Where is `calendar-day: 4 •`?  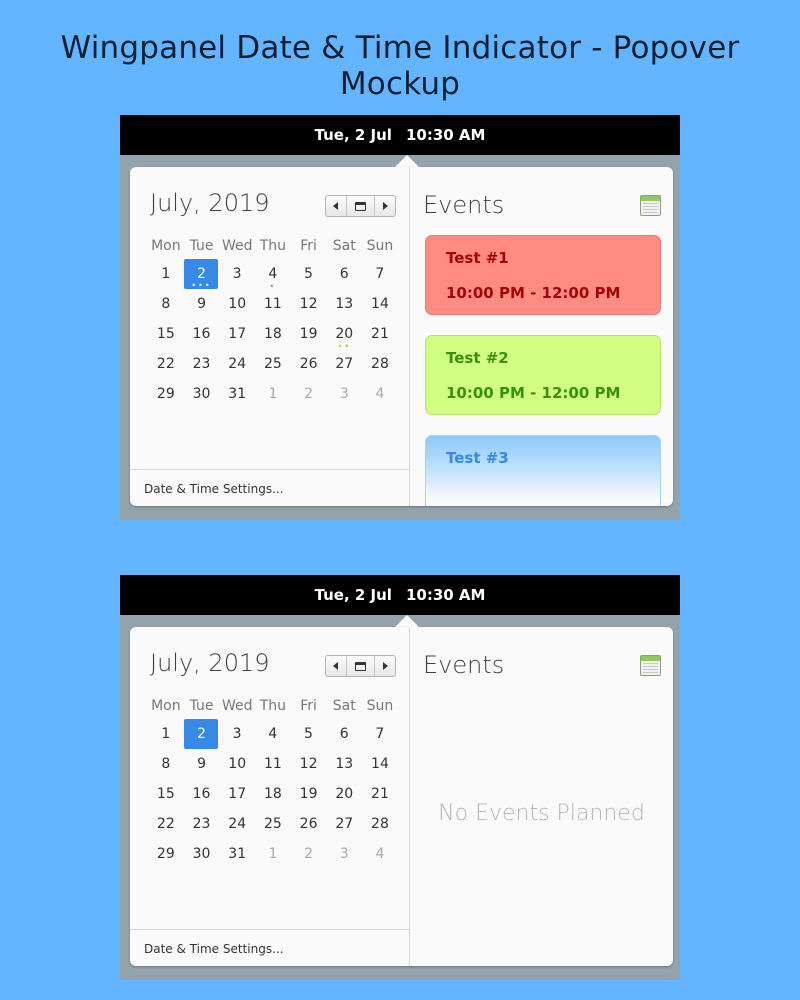
calendar-day: 4 • is located at coordinates (273, 276).